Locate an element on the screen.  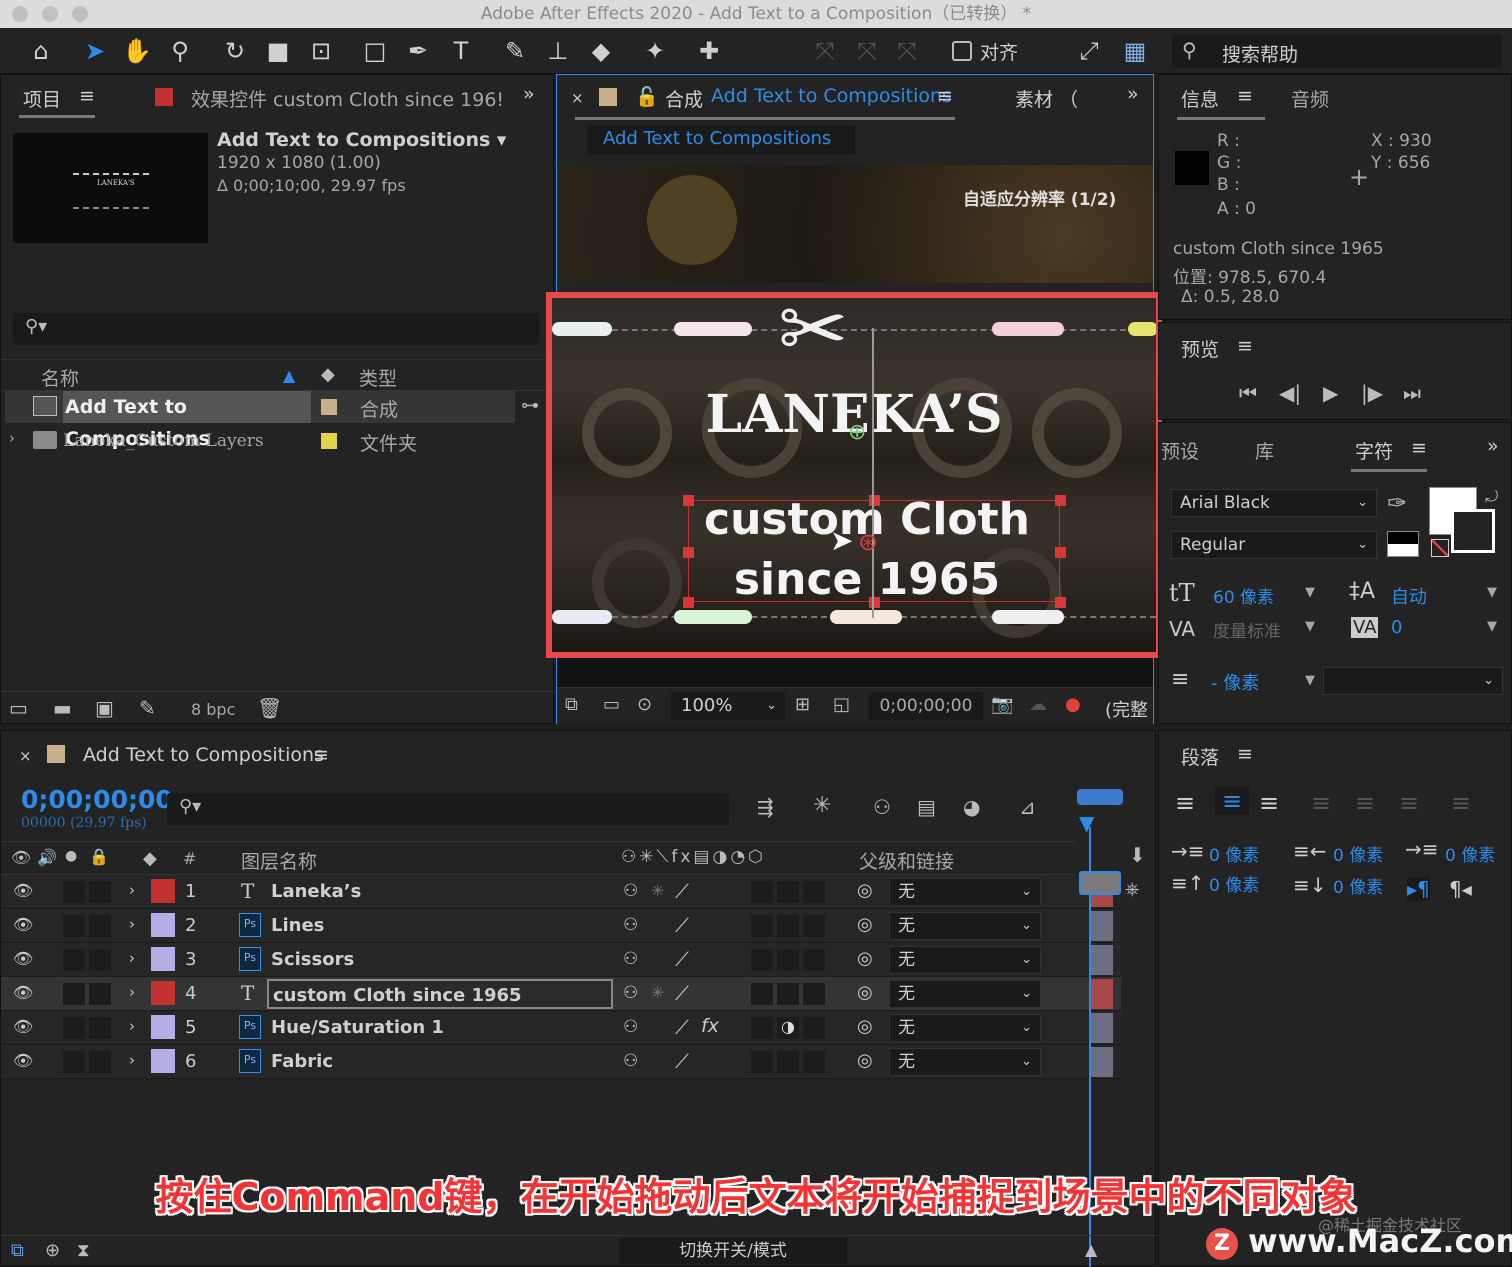
justify-last-left-icon: ≡ is located at coordinates (1321, 803).